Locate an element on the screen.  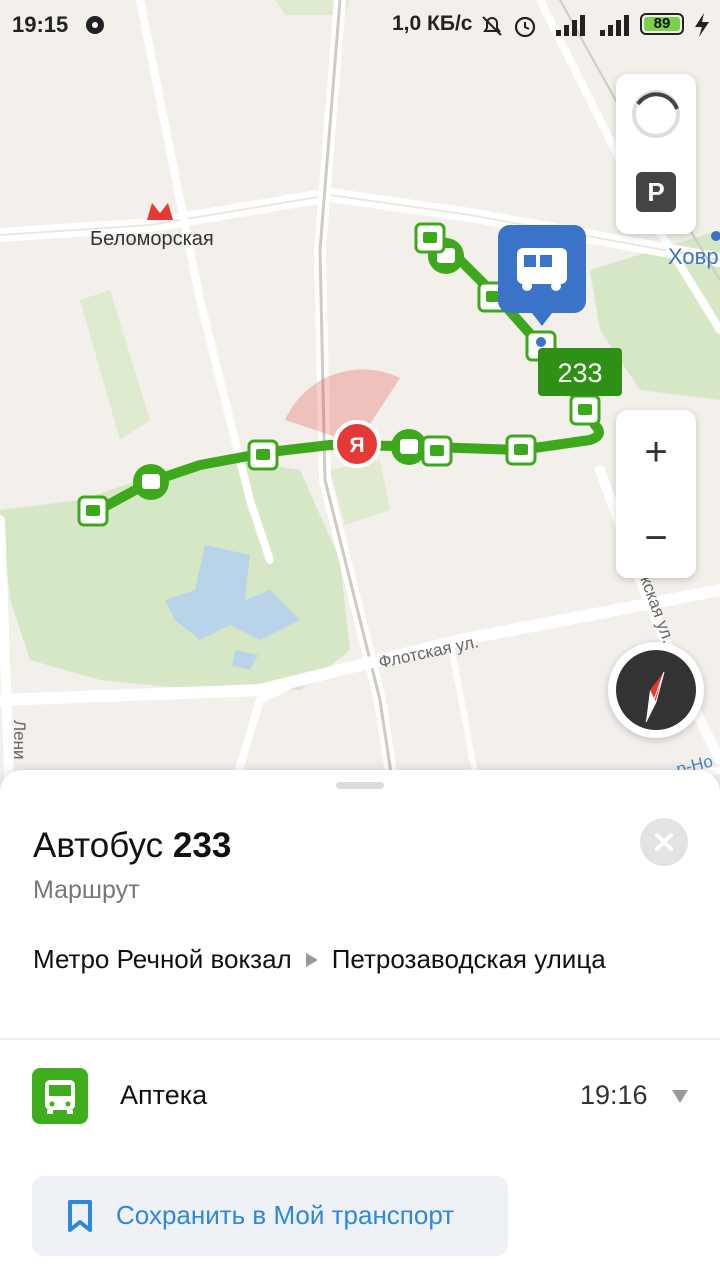
save-to-my-transport-button: Сохранить в Мой транспорт is located at coordinates (270, 1216).